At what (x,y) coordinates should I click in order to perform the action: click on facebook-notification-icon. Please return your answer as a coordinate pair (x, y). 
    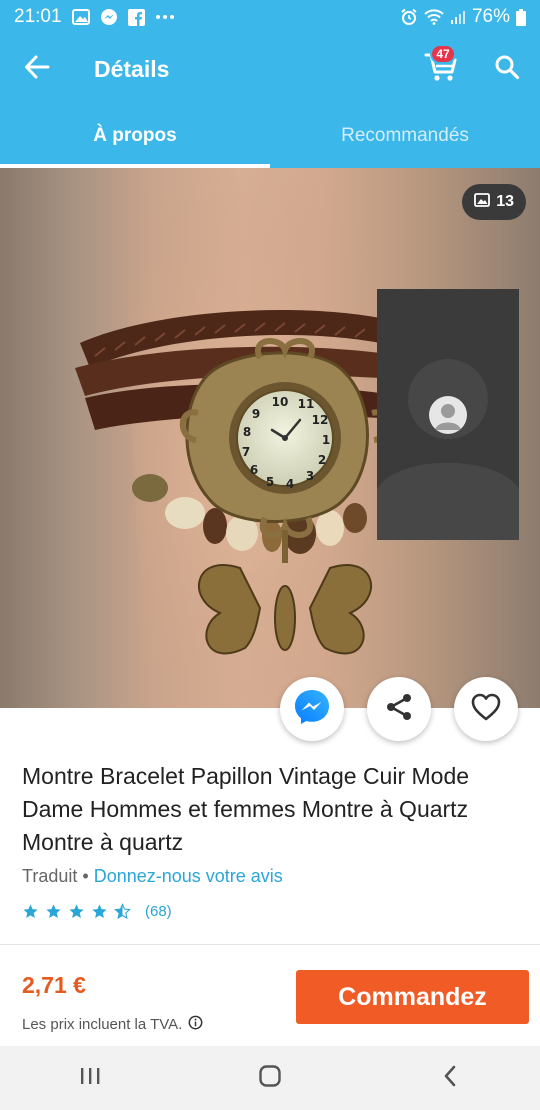
    Looking at the image, I should click on (136, 17).